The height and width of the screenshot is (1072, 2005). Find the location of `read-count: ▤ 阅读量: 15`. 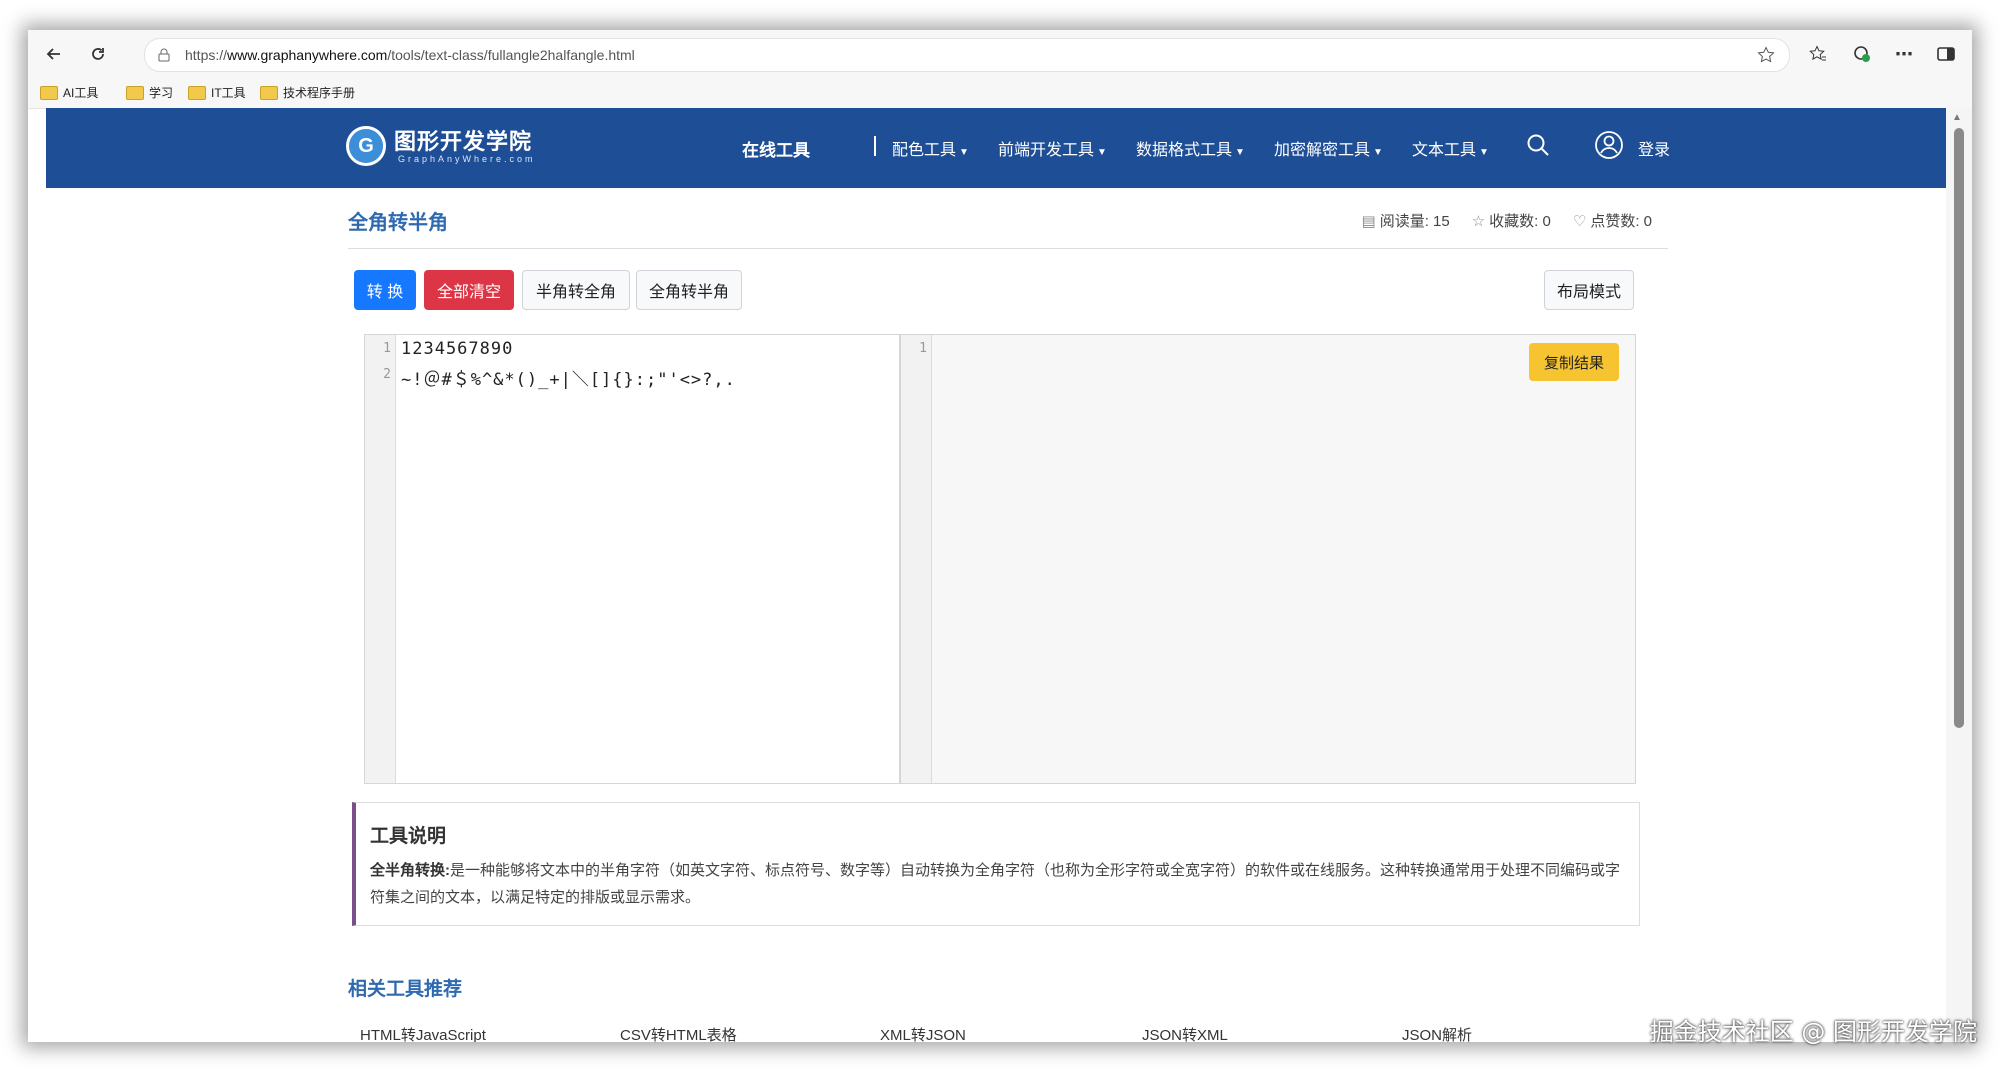

read-count: ▤ 阅读量: 15 is located at coordinates (1405, 221).